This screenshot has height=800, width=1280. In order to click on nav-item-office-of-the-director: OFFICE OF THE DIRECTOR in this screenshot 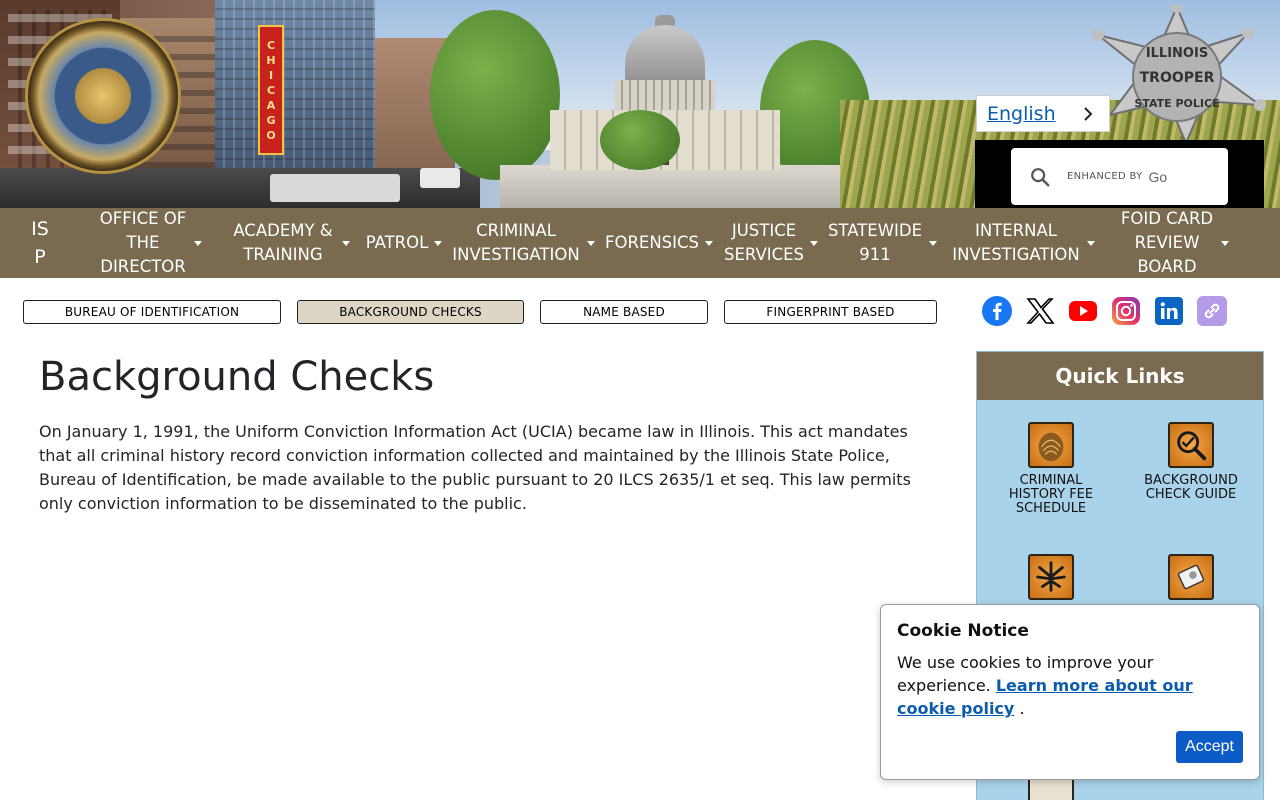, I will do `click(150, 243)`.